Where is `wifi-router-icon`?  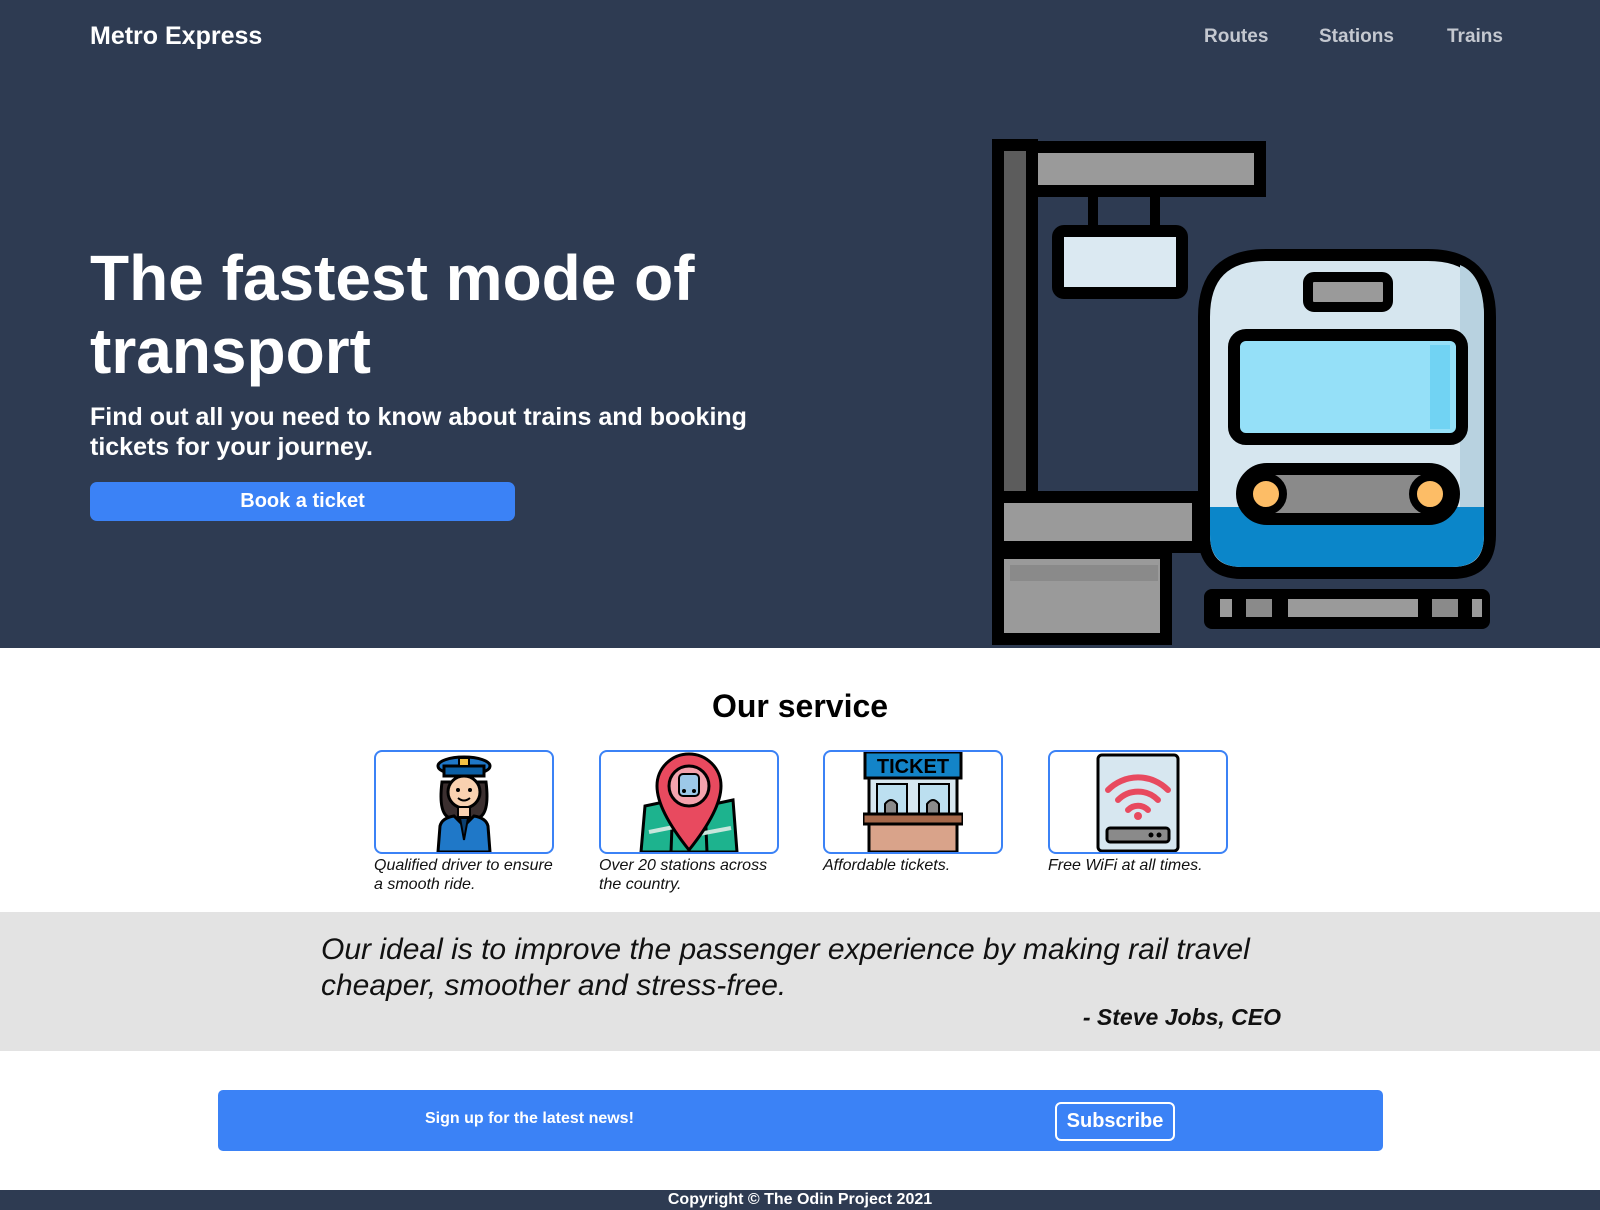
wifi-router-icon is located at coordinates (1138, 802).